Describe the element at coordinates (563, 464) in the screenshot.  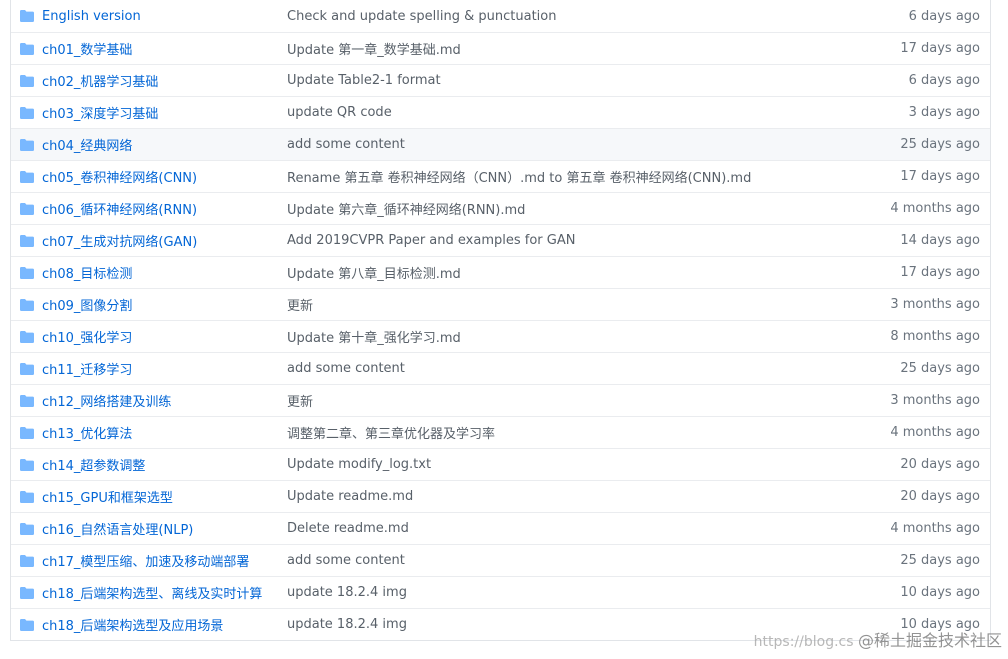
I see `commit-message-link: Update modify_log.txt` at that location.